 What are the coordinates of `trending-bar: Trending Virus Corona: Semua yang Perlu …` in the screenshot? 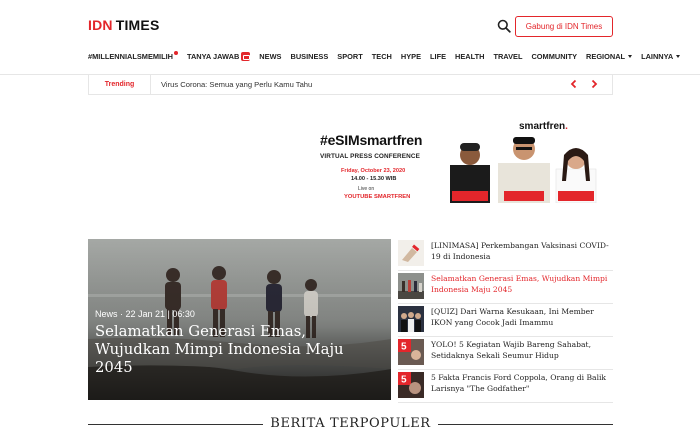 It's located at (350, 85).